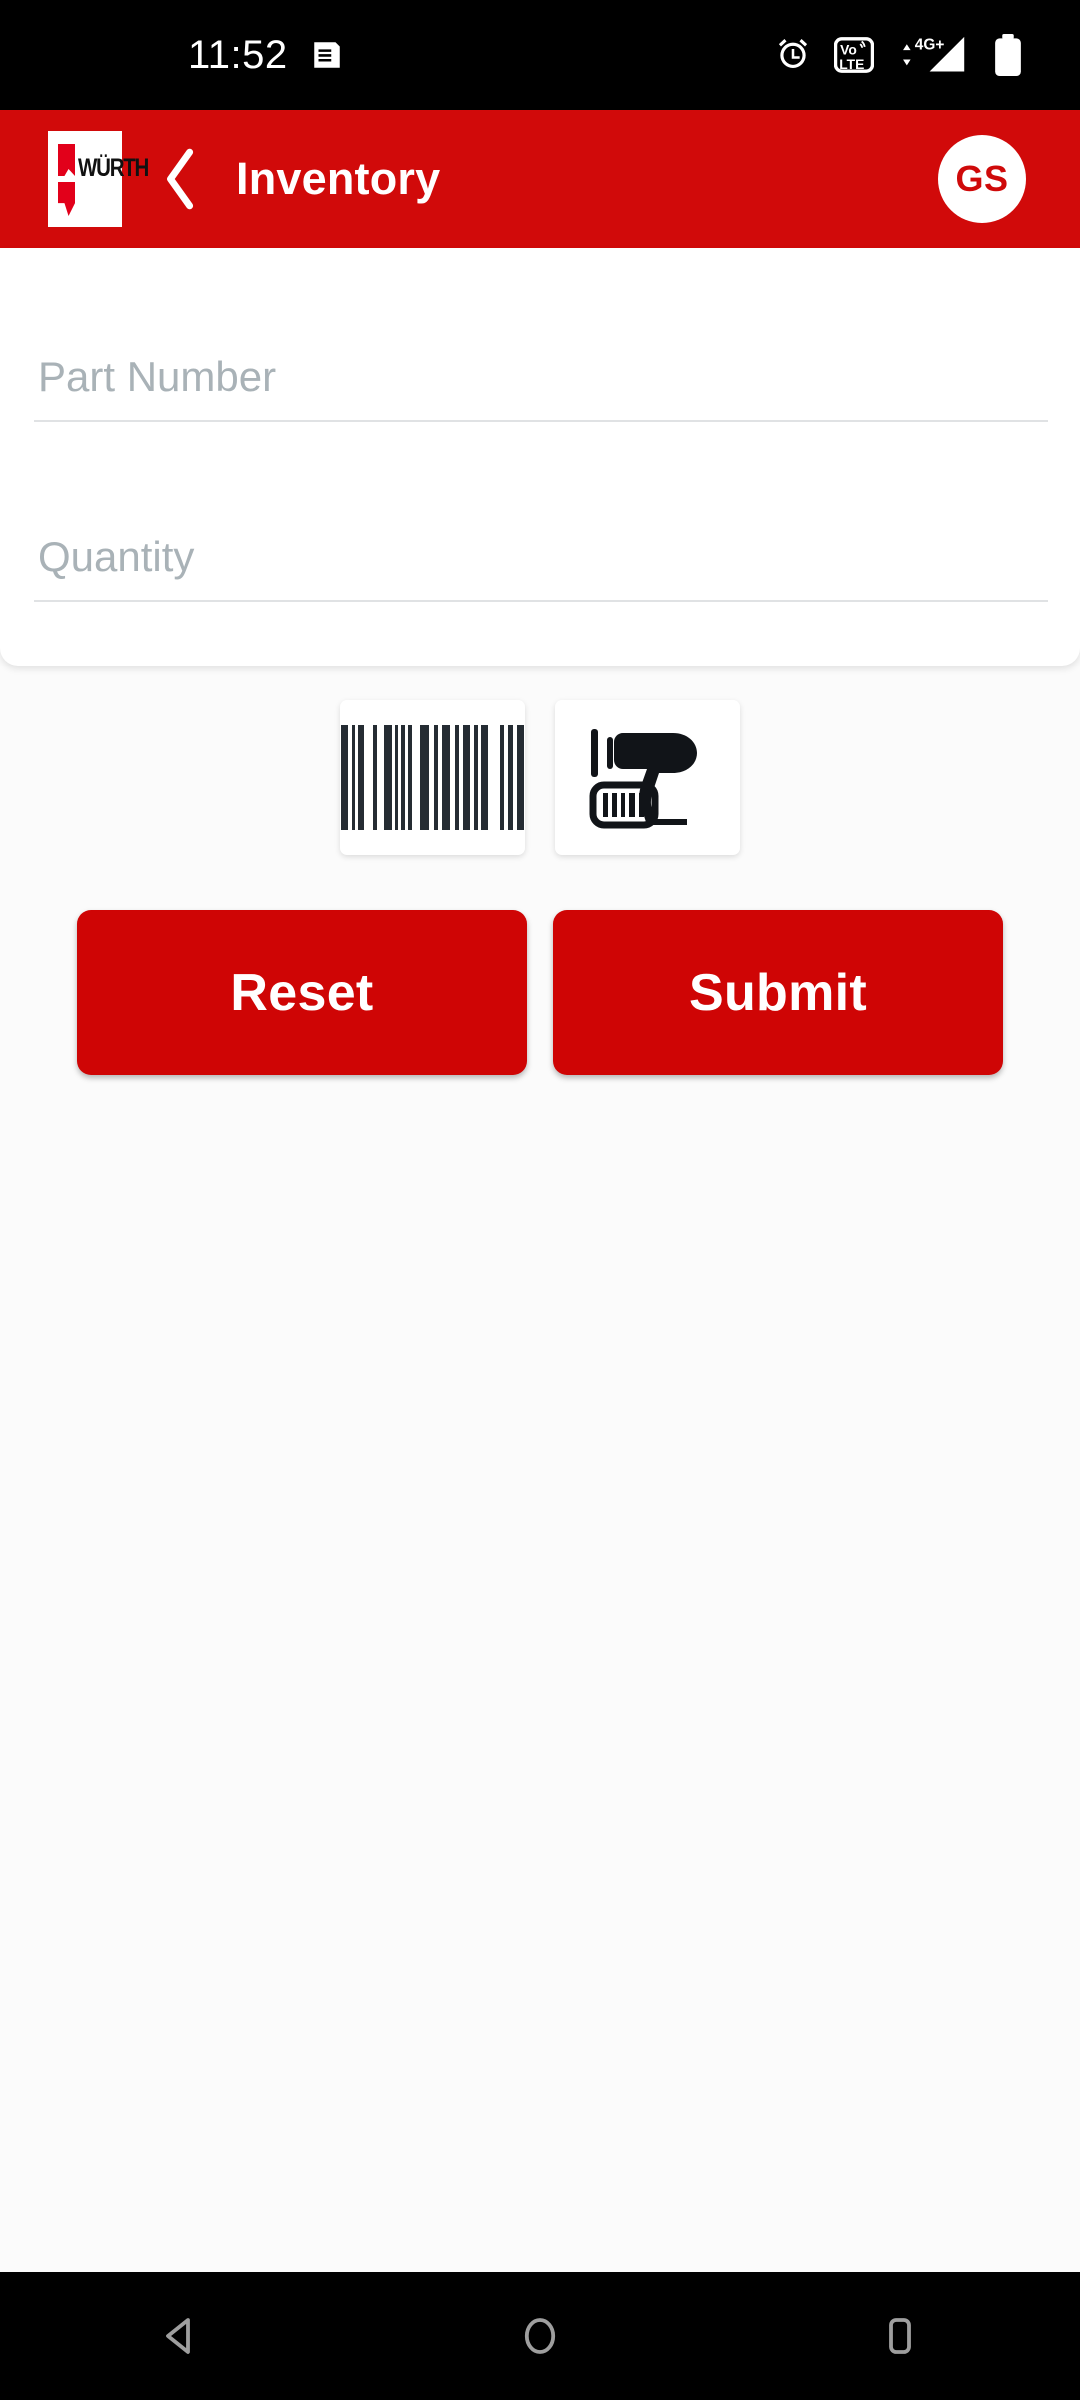 The width and height of the screenshot is (1080, 2400). What do you see at coordinates (302, 992) in the screenshot?
I see `reset-button: Reset` at bounding box center [302, 992].